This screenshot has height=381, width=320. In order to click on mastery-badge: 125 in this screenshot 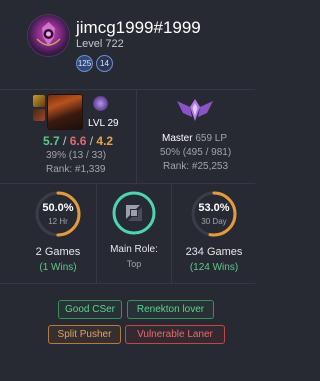, I will do `click(84, 63)`.